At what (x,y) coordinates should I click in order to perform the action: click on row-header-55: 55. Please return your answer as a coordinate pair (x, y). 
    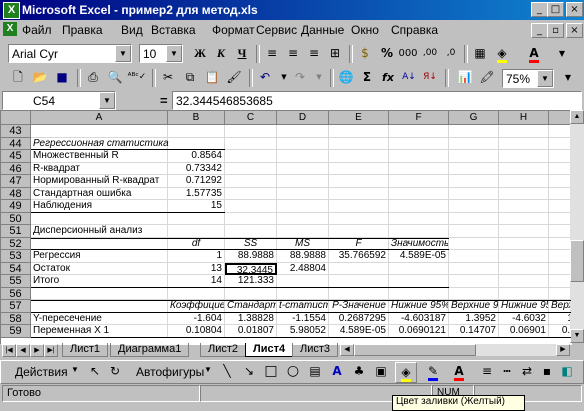
    Looking at the image, I should click on (16, 281).